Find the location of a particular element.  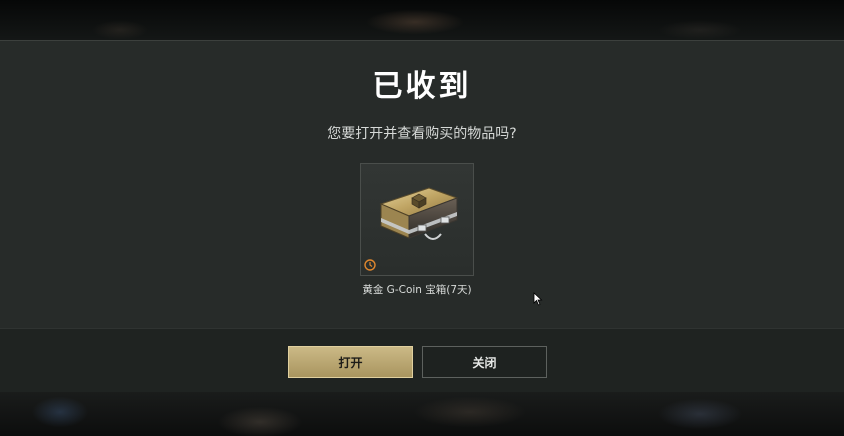

item-card is located at coordinates (417, 219).